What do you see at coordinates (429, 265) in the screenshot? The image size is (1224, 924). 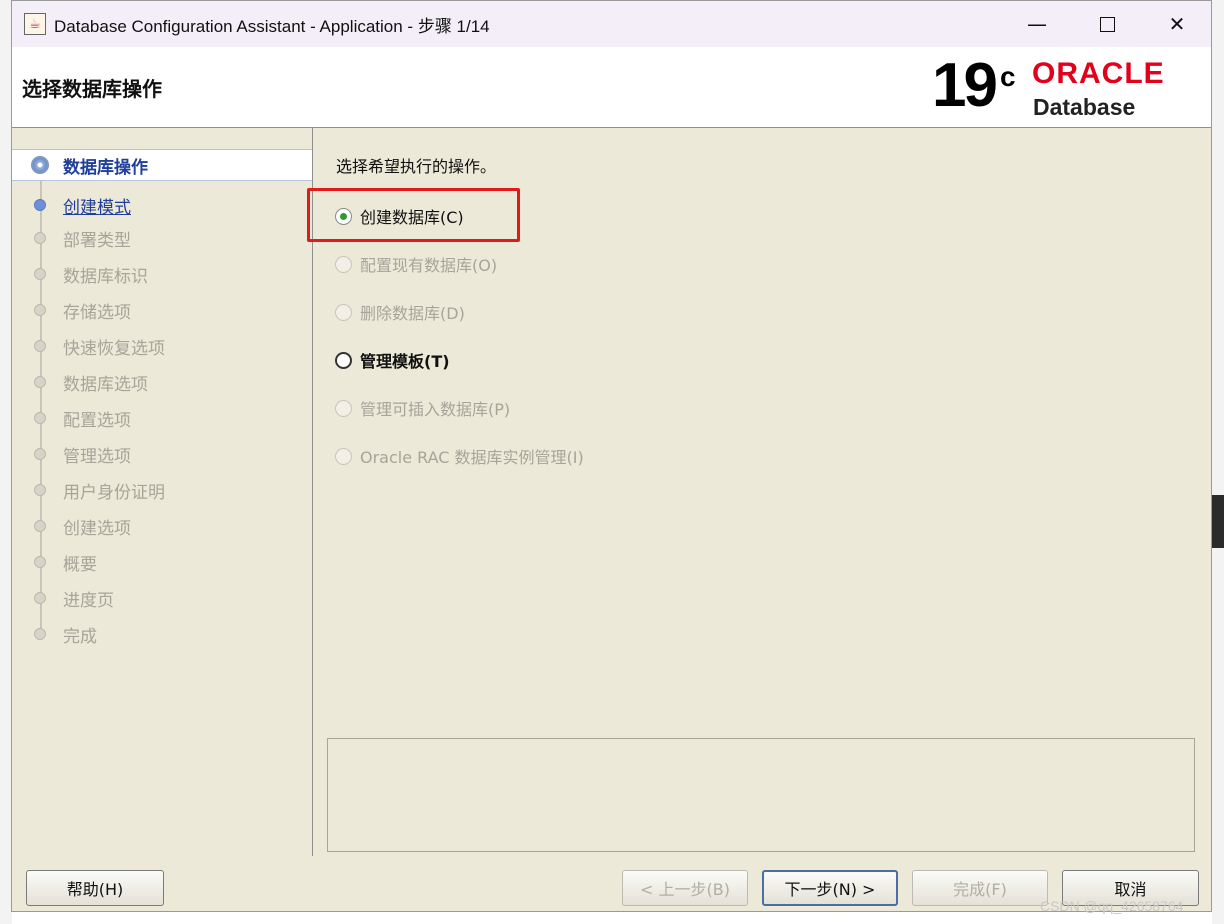 I see `option-label: 配置现有数据库(O)` at bounding box center [429, 265].